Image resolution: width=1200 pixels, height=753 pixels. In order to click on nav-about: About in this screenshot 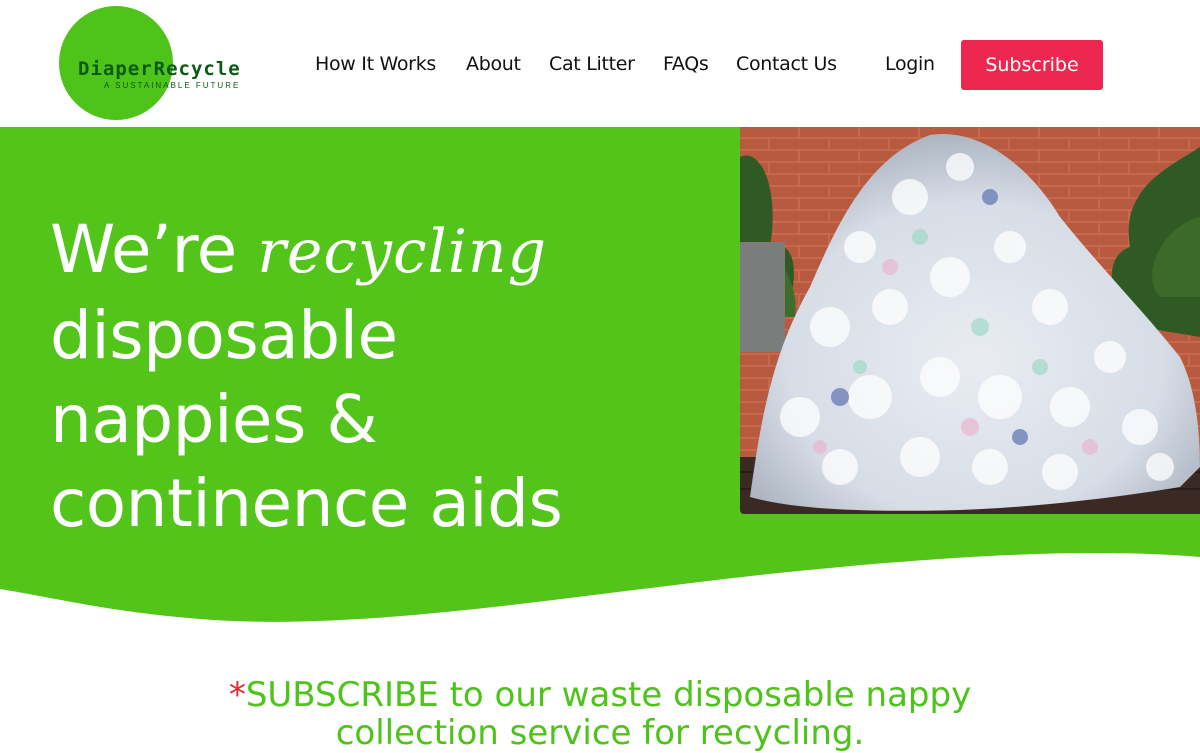, I will do `click(493, 64)`.